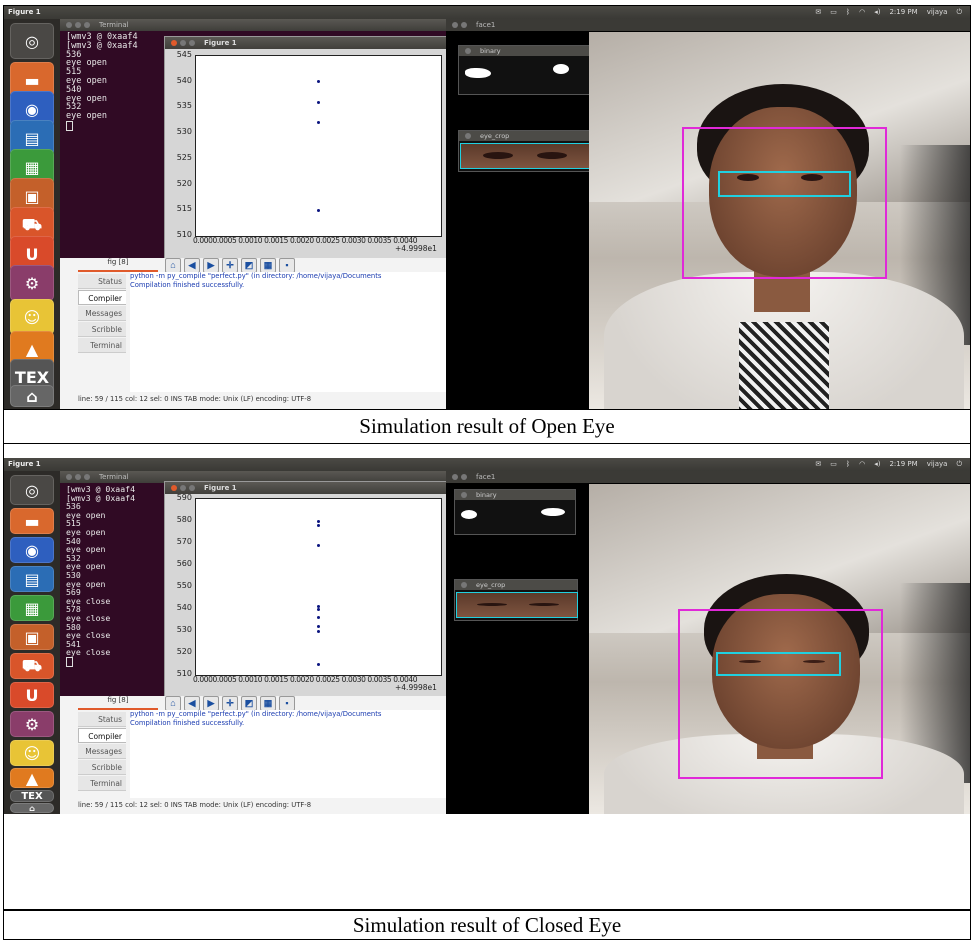 This screenshot has height=940, width=974. I want to click on terminal-titlebar: Terminal, so click(253, 25).